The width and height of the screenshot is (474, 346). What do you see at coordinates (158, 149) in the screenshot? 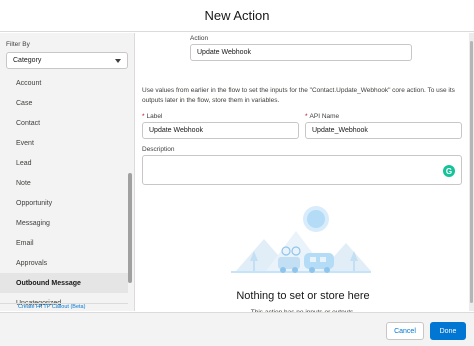
I see `description-field-label: Description` at bounding box center [158, 149].